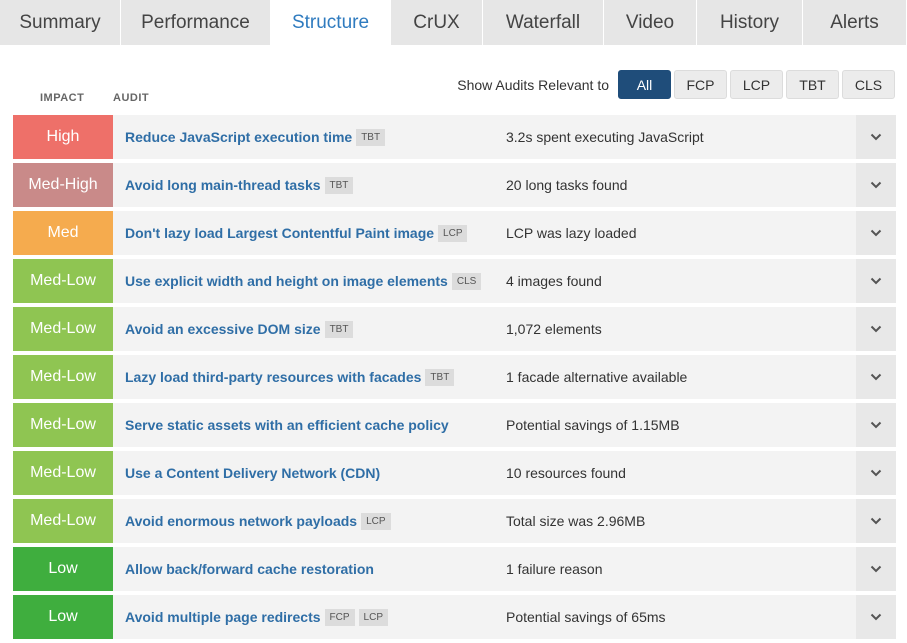  I want to click on audit-cell: Avoid an excessive DOM size TBT, so click(303, 329).